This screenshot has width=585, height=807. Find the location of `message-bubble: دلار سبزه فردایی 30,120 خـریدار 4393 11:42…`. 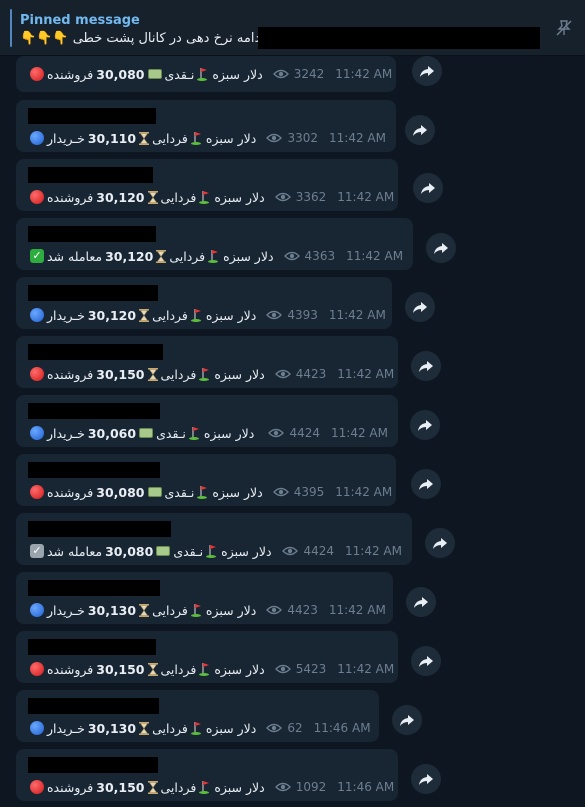

message-bubble: دلار سبزه فردایی 30,120 خـریدار 4393 11:42… is located at coordinates (204, 303).